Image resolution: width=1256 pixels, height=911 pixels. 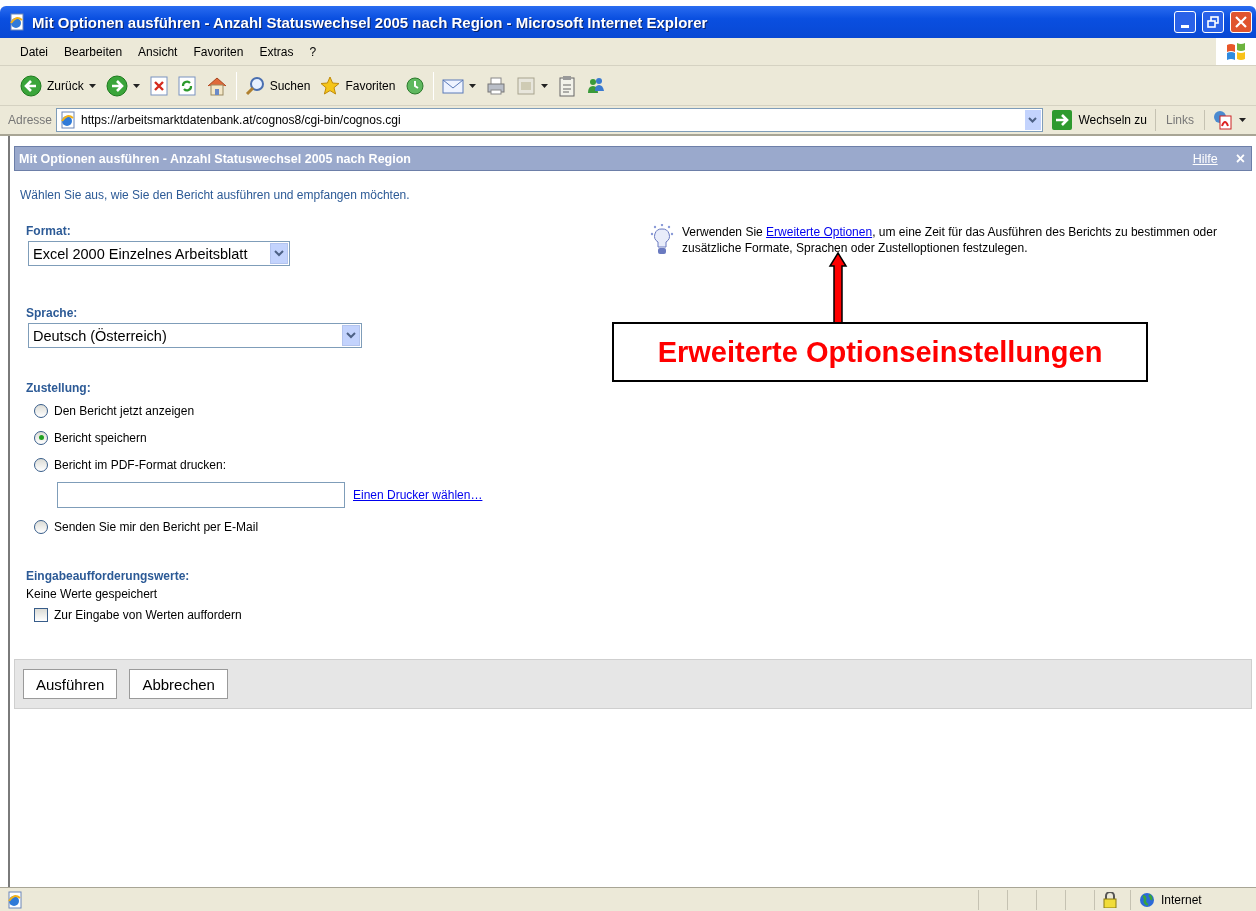 What do you see at coordinates (68, 120) in the screenshot?
I see `page-icon` at bounding box center [68, 120].